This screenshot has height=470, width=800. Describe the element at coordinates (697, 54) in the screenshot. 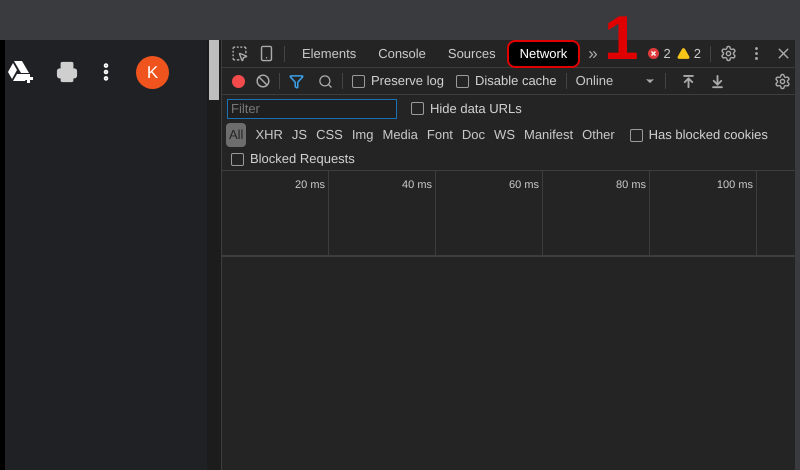

I see `warning-count: 2` at that location.